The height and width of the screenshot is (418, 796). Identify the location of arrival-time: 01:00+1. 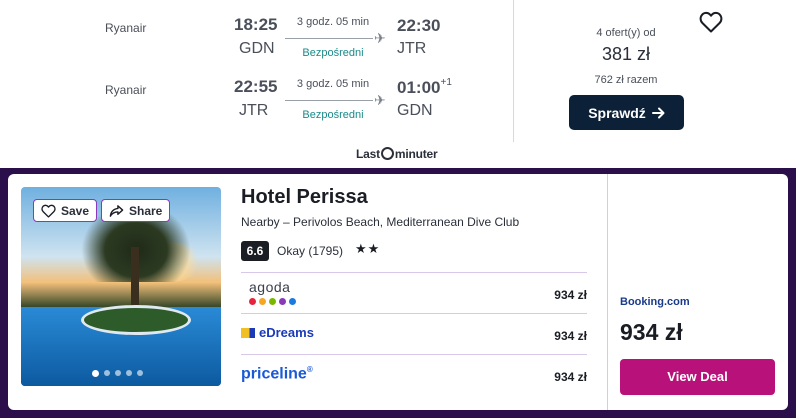
(424, 87).